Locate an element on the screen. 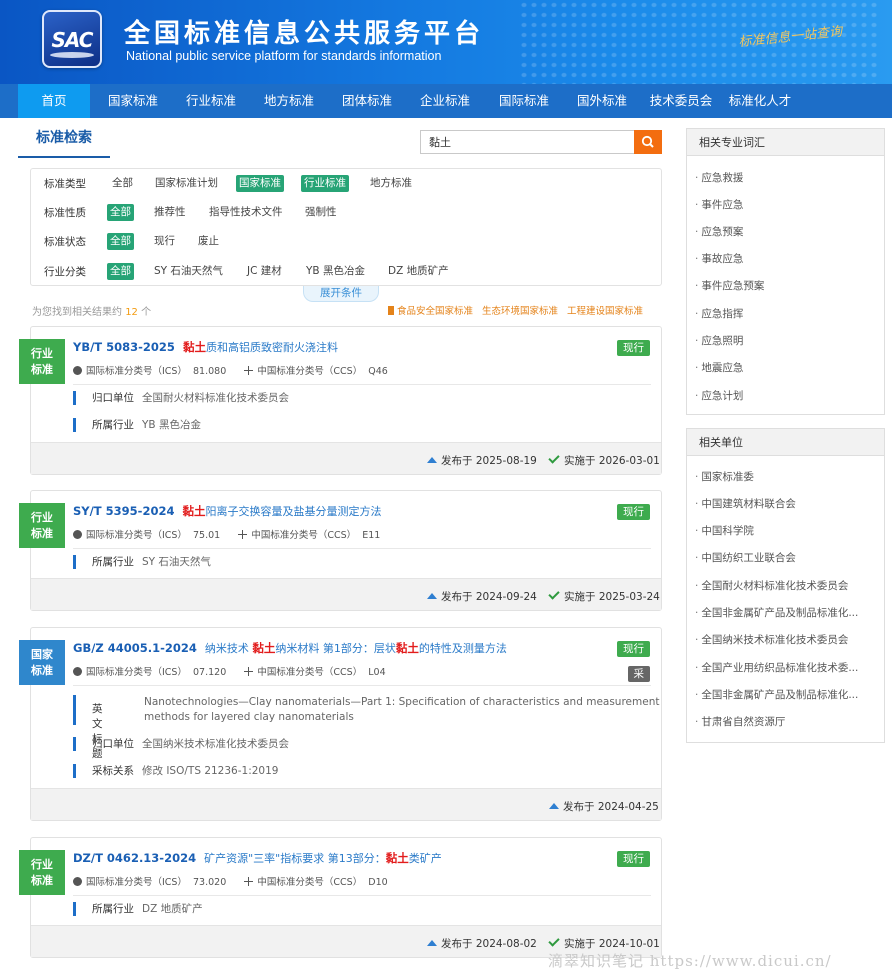  sac-logo: SAC is located at coordinates (72, 39).